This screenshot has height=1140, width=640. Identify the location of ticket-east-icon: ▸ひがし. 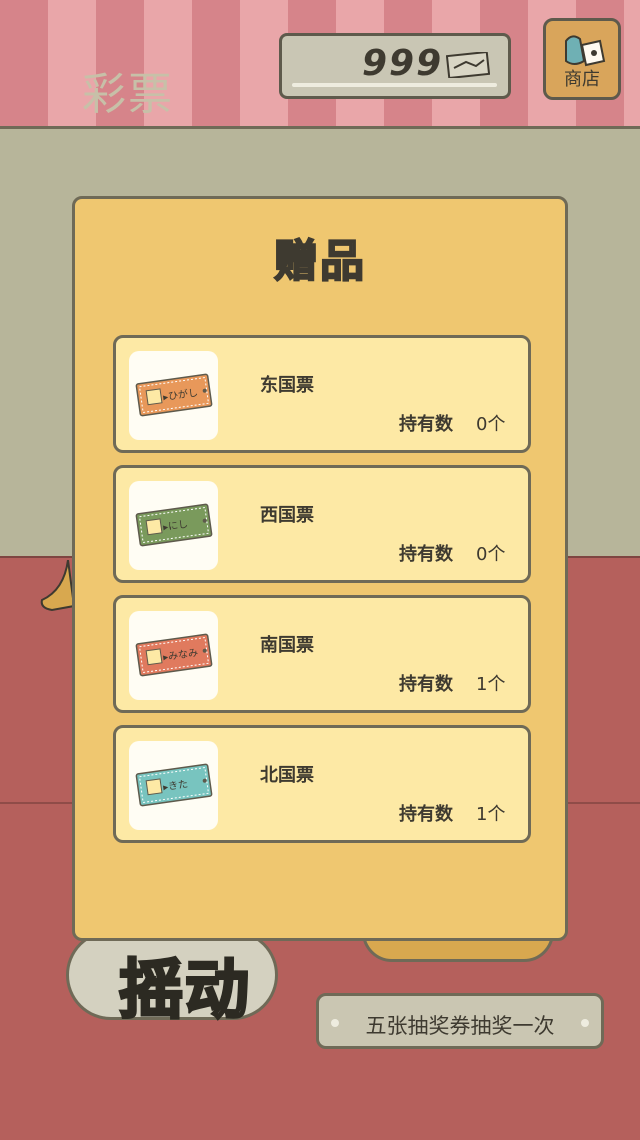
(174, 395).